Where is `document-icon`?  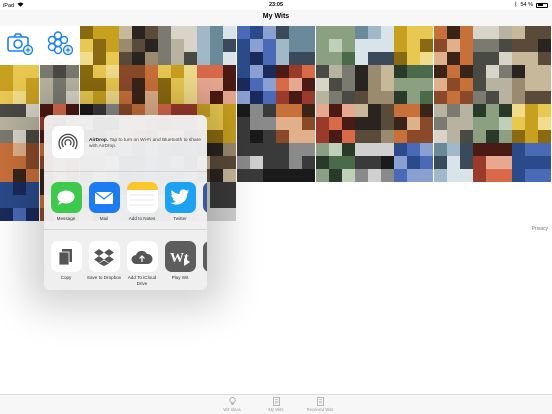 document-icon is located at coordinates (276, 401).